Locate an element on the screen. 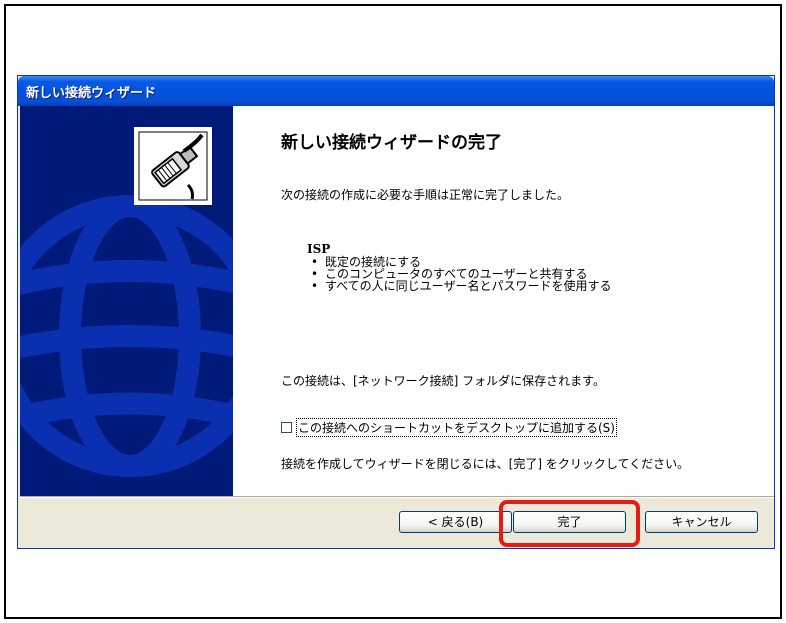 This screenshot has width=786, height=623. completion-message: 次の接続の作成に必要な手順は正常に完了しました。 is located at coordinates (425, 195).